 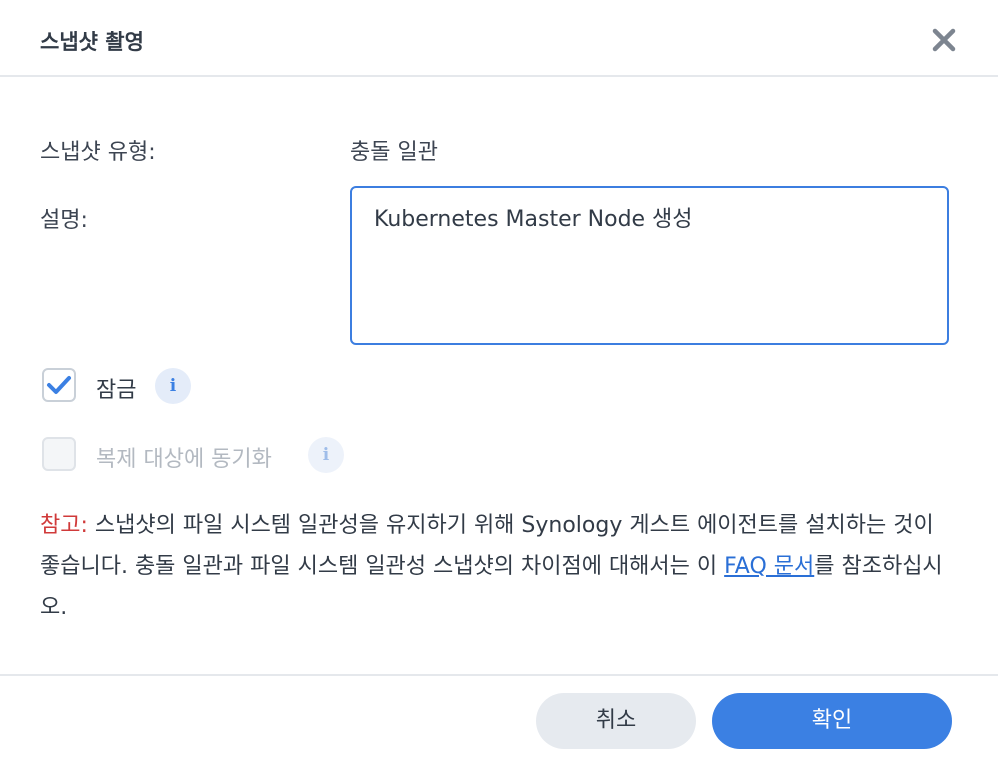 I want to click on lock-label: 잠금, so click(x=116, y=388).